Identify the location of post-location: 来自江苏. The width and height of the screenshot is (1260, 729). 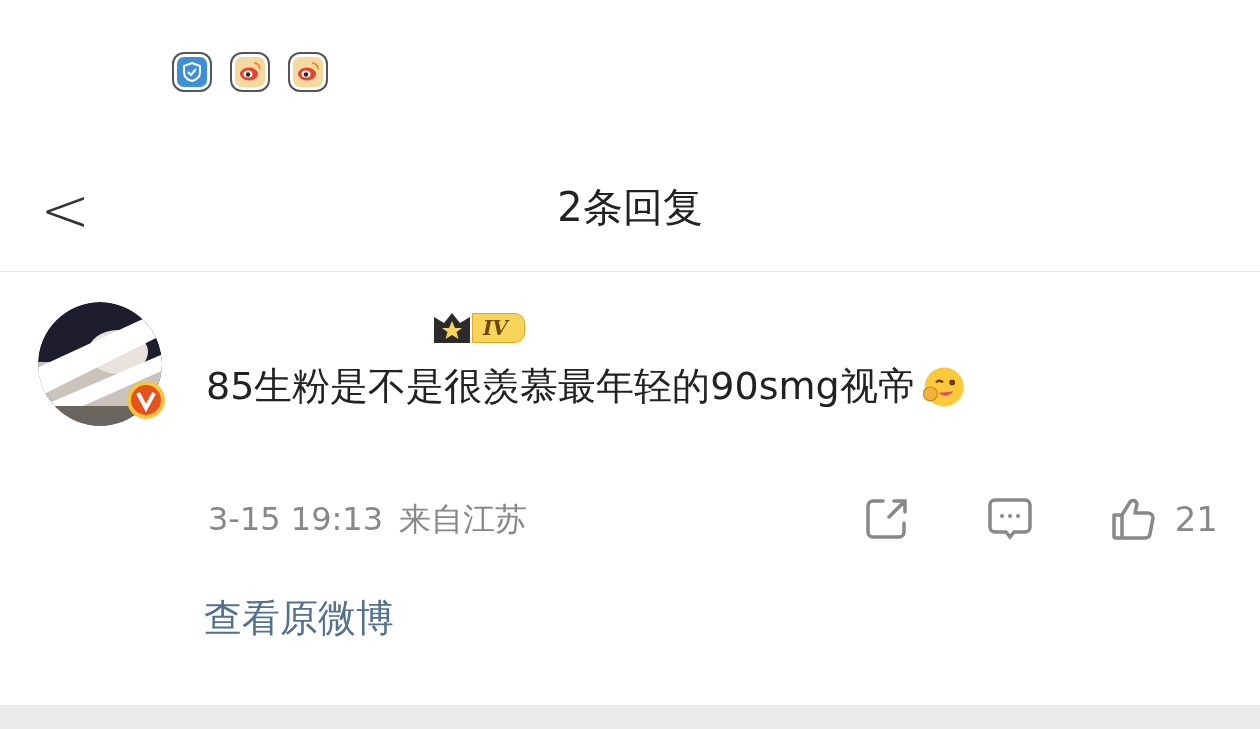
(463, 519).